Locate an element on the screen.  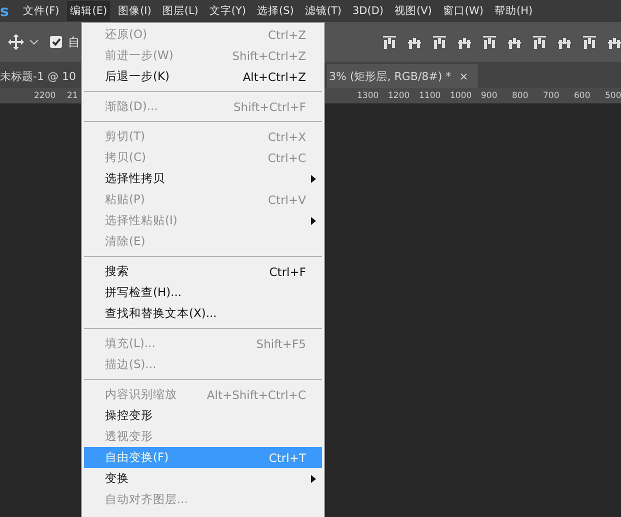
move-tool-icon is located at coordinates (16, 42).